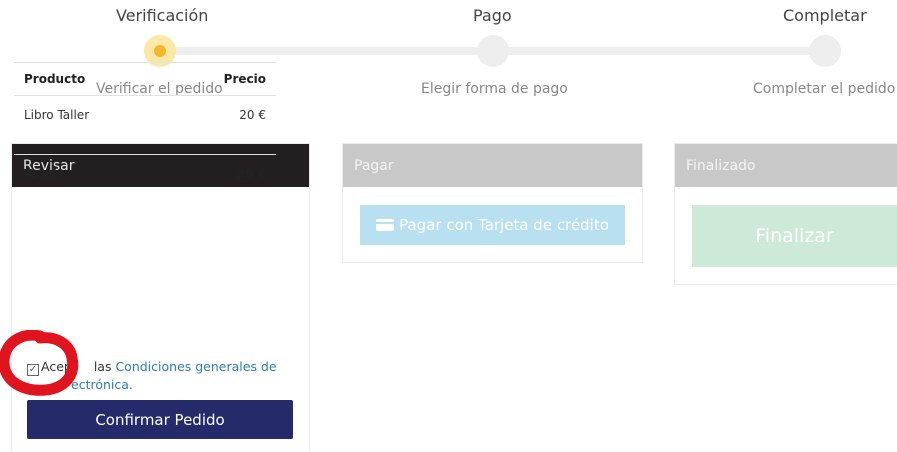  What do you see at coordinates (102, 384) in the screenshot?
I see `terms-link-continued: ectrónica.` at bounding box center [102, 384].